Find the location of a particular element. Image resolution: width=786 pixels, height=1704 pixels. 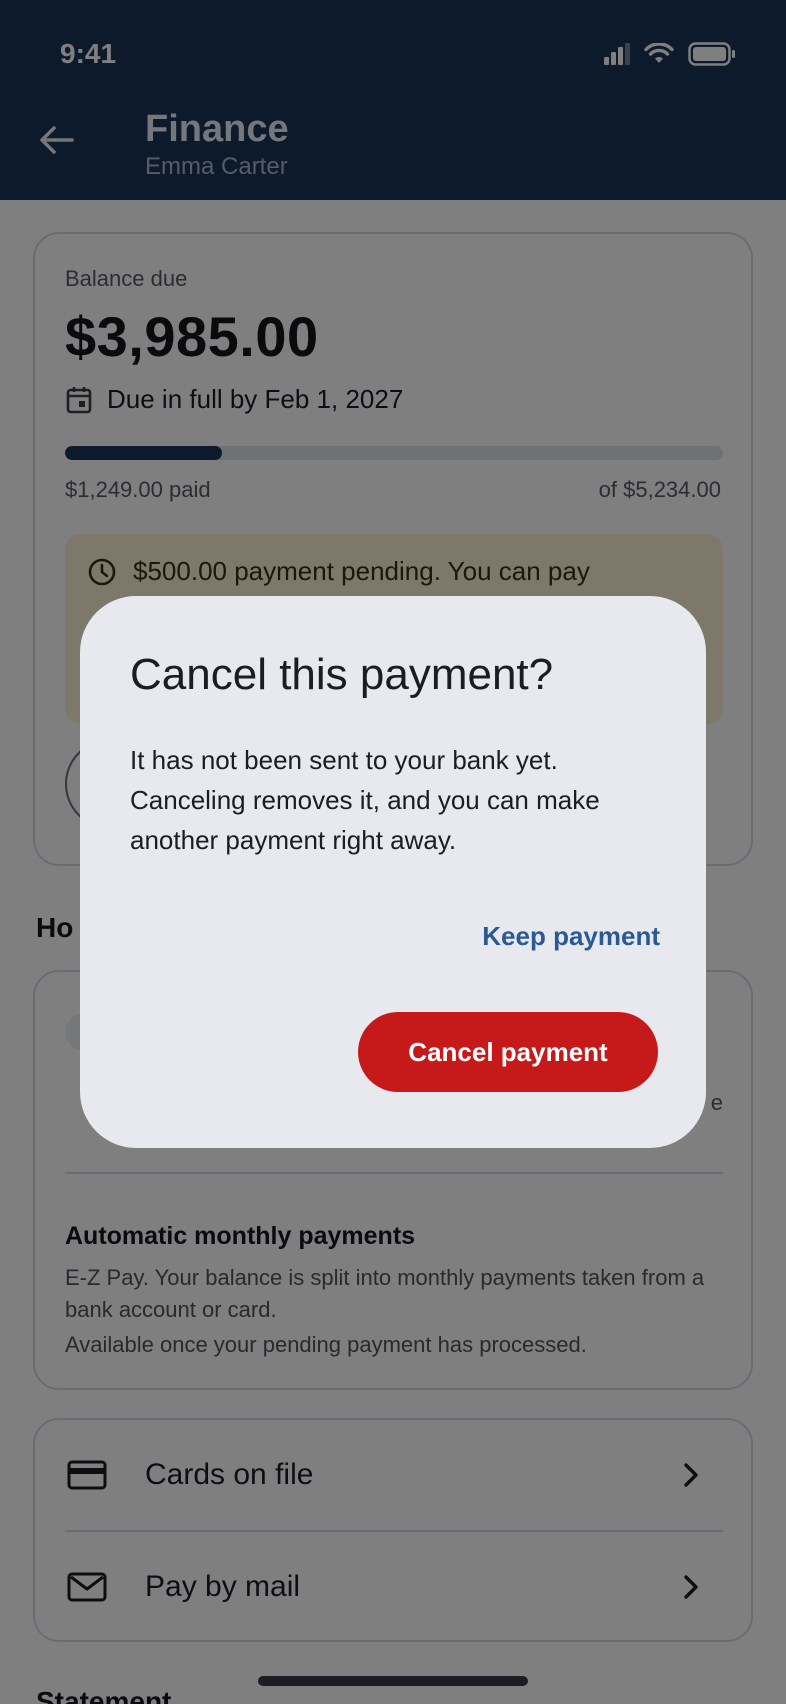

cancel-payment-button: Cancel payment is located at coordinates (508, 1052).